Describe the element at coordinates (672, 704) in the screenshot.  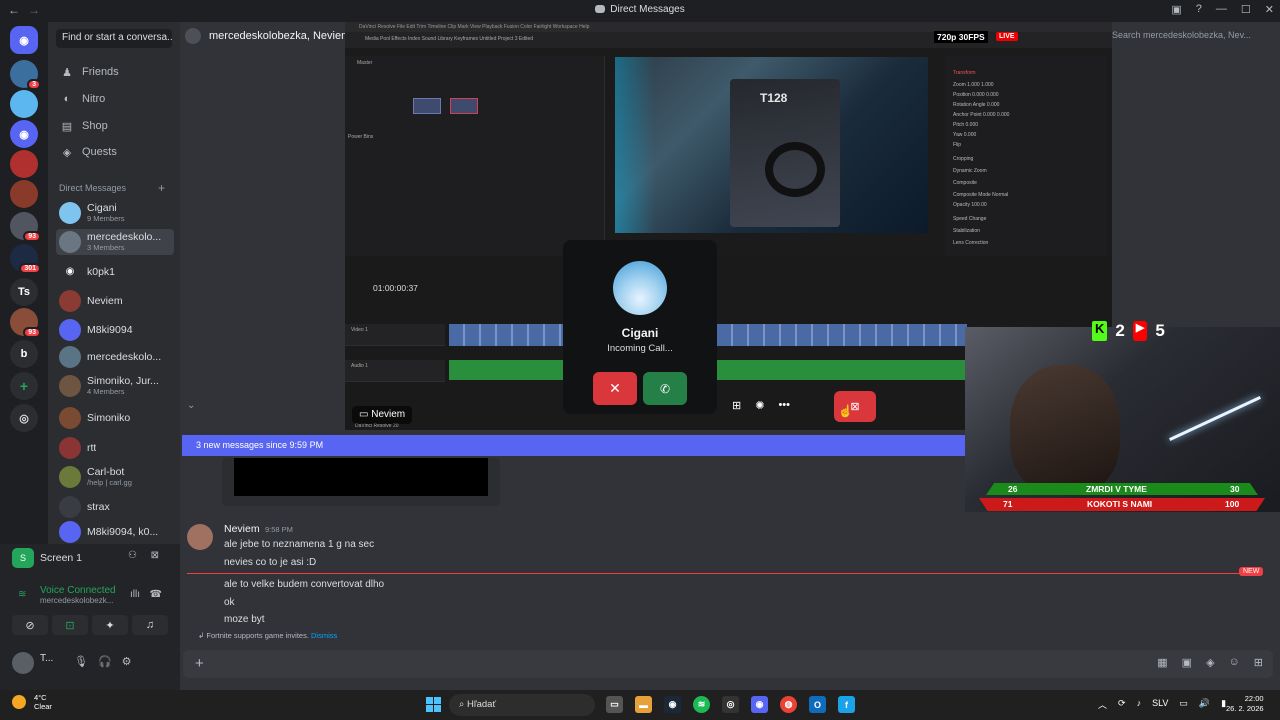
I see `steam-icon: ◉` at that location.